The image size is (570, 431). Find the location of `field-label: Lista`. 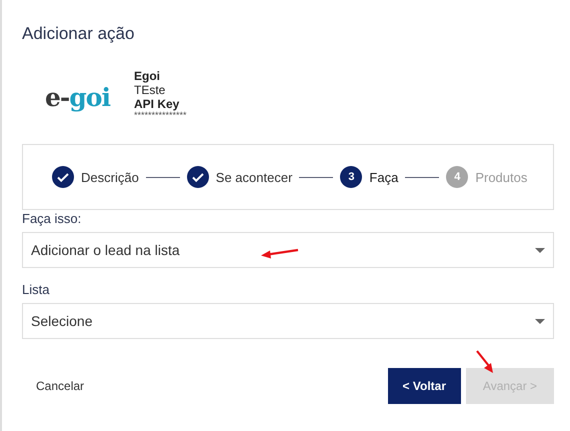

field-label: Lista is located at coordinates (36, 289).